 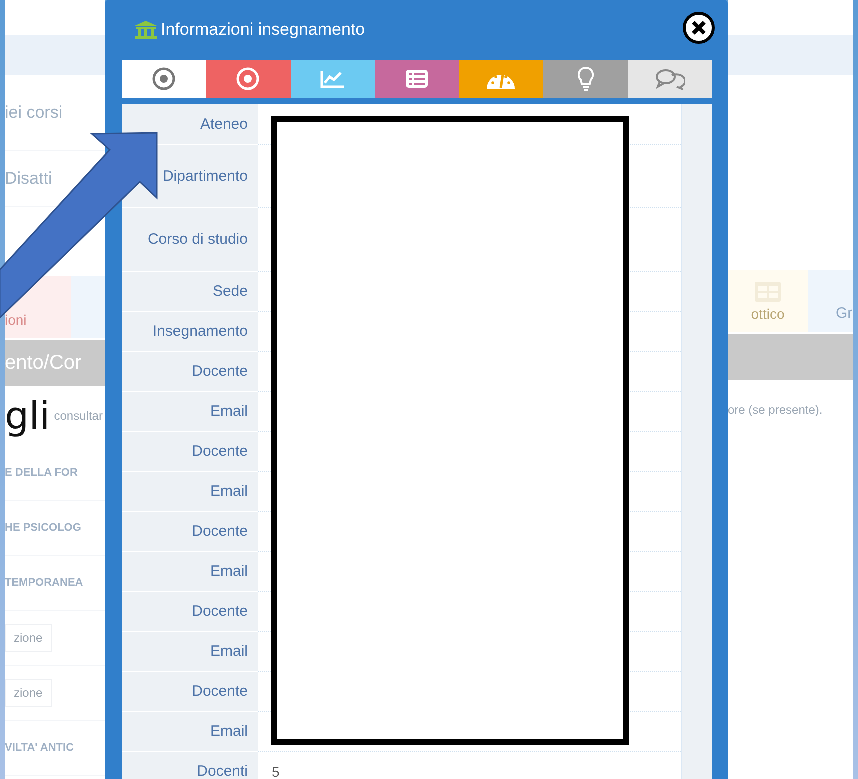 I want to click on list-icon, so click(x=416, y=79).